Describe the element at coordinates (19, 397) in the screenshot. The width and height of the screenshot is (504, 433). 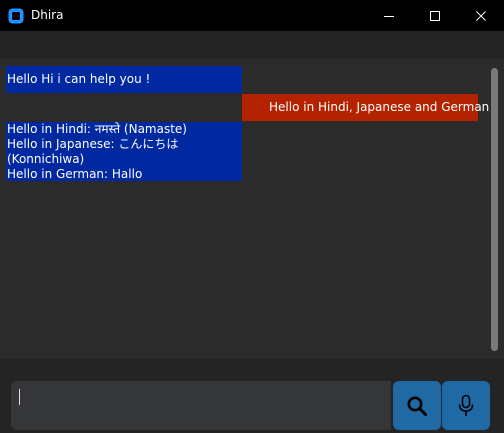
I see `text-caret` at that location.